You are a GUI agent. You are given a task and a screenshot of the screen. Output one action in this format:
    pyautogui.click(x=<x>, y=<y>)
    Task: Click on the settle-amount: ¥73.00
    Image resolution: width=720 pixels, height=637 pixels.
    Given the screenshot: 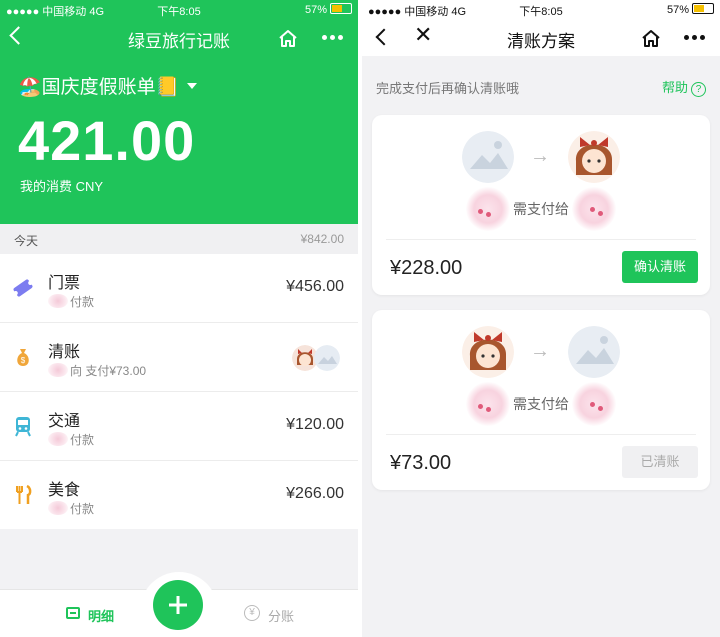 What is the action you would take?
    pyautogui.click(x=421, y=463)
    